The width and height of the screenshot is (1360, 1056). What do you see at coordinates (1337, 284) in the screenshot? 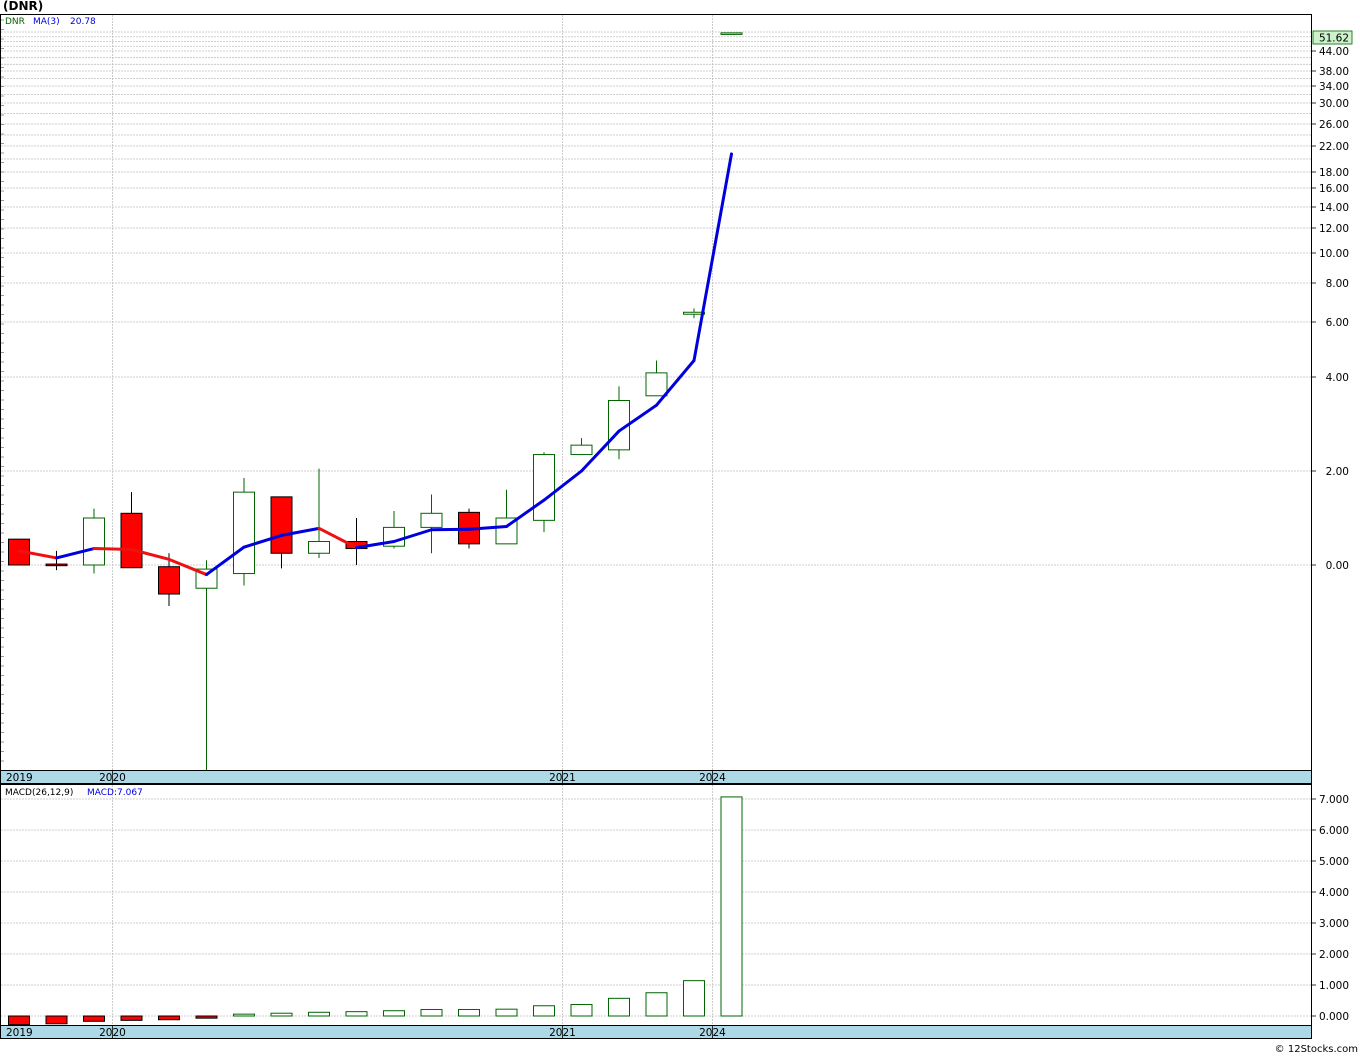
I see `price-y-tick-label: 8.00` at bounding box center [1337, 284].